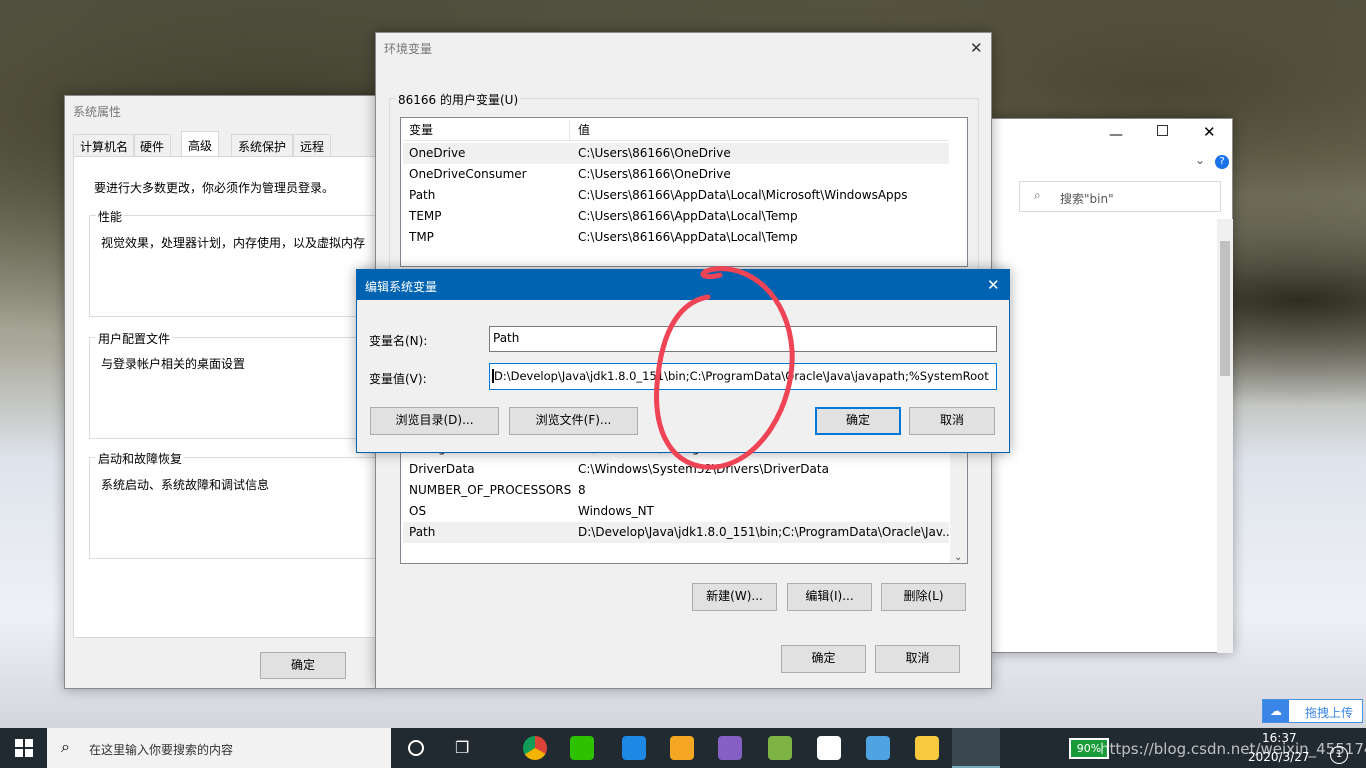  Describe the element at coordinates (161, 750) in the screenshot. I see `search-placeholder: 在这里输入你要搜索的内容` at that location.